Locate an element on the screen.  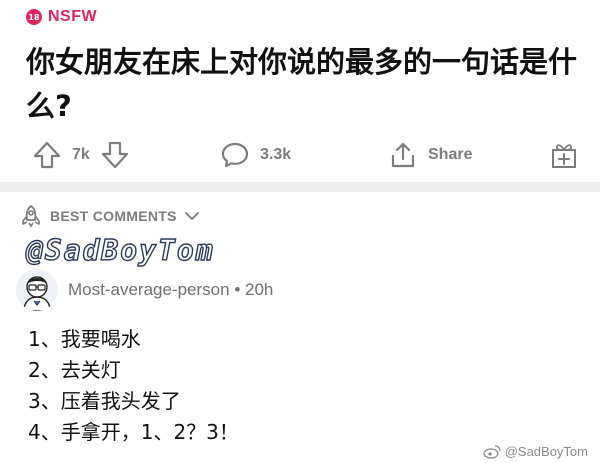
sort-label: BEST COMMENTS is located at coordinates (113, 216).